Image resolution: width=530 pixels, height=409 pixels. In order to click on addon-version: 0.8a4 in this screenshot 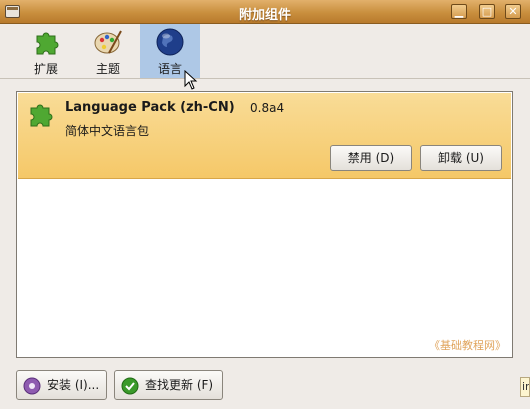, I will do `click(267, 108)`.